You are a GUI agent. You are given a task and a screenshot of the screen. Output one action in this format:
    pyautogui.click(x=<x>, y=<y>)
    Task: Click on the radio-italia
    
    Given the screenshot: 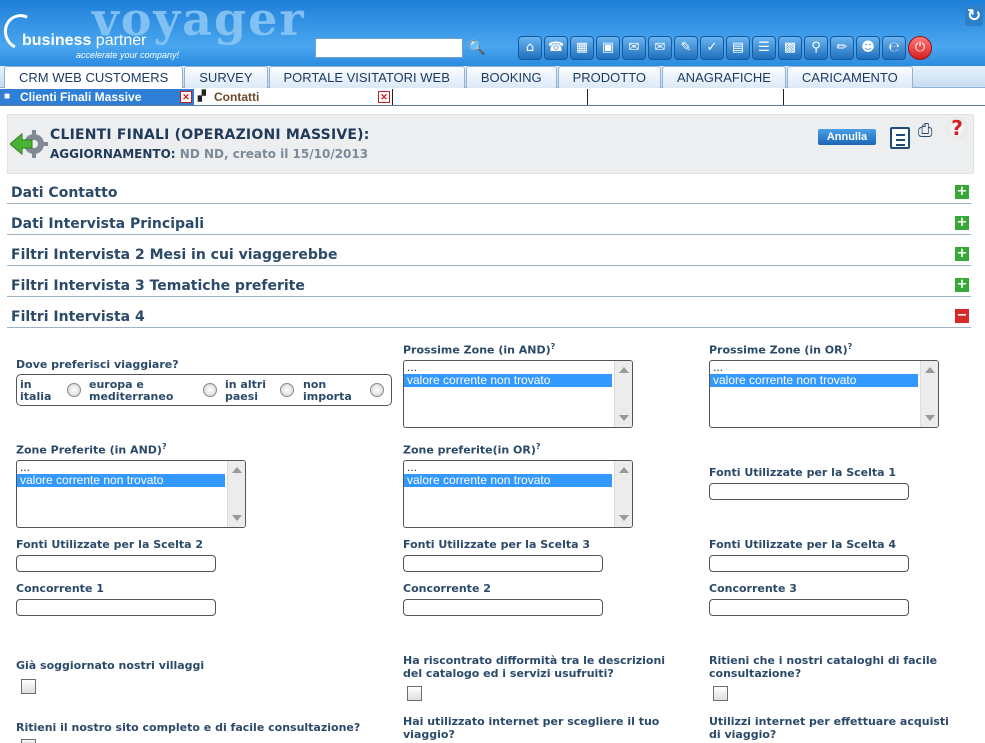 What is the action you would take?
    pyautogui.click(x=74, y=390)
    